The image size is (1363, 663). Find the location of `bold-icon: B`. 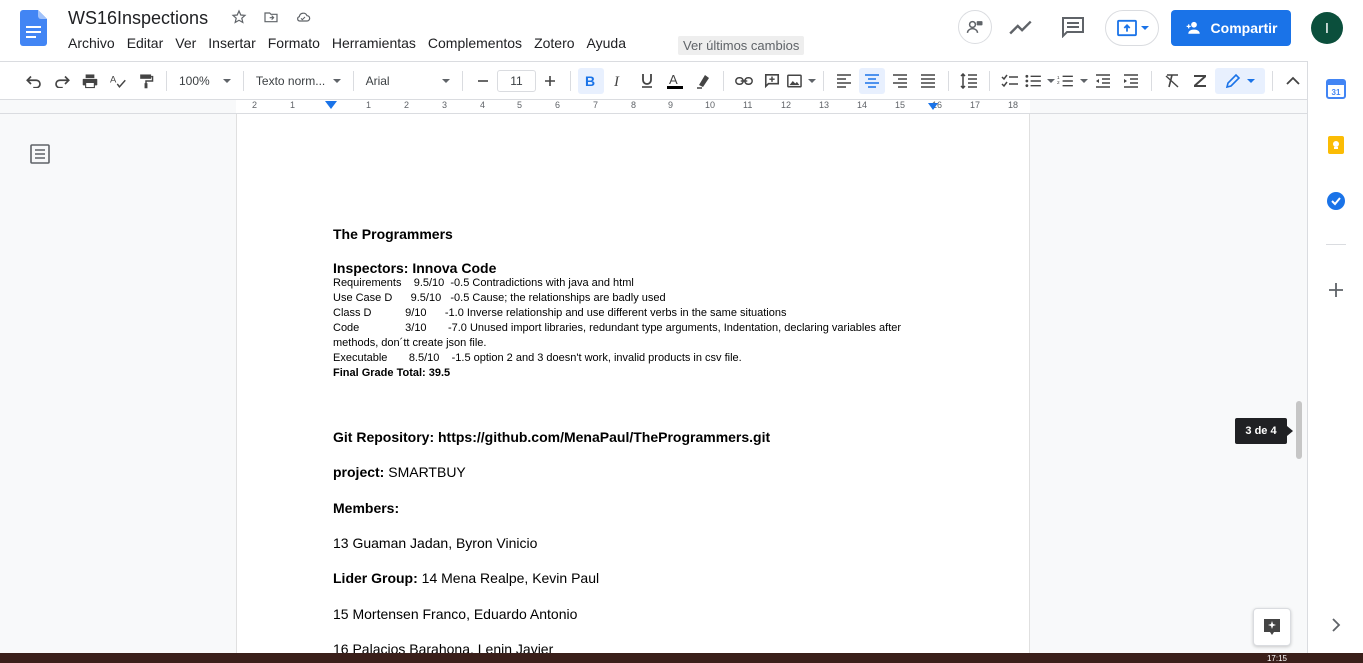

bold-icon: B is located at coordinates (590, 80).